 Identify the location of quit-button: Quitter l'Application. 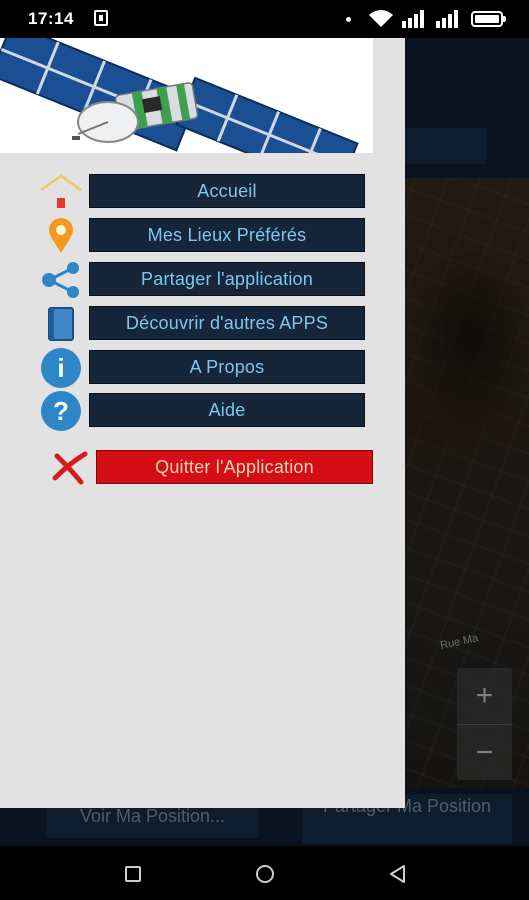
(234, 467).